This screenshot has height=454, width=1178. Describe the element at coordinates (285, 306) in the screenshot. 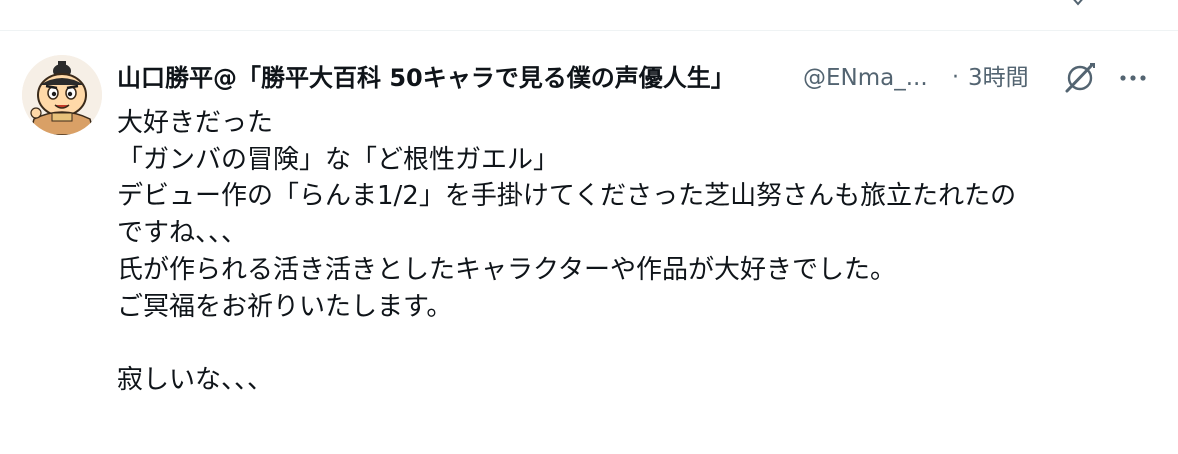

I see `tweet-line: ご冥福をお祈りいたします。` at that location.